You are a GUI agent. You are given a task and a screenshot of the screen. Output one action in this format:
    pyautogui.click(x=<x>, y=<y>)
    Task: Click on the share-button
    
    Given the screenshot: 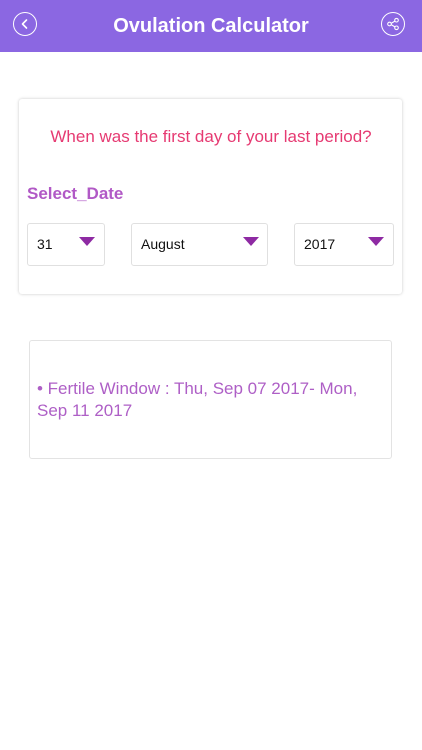 What is the action you would take?
    pyautogui.click(x=393, y=24)
    